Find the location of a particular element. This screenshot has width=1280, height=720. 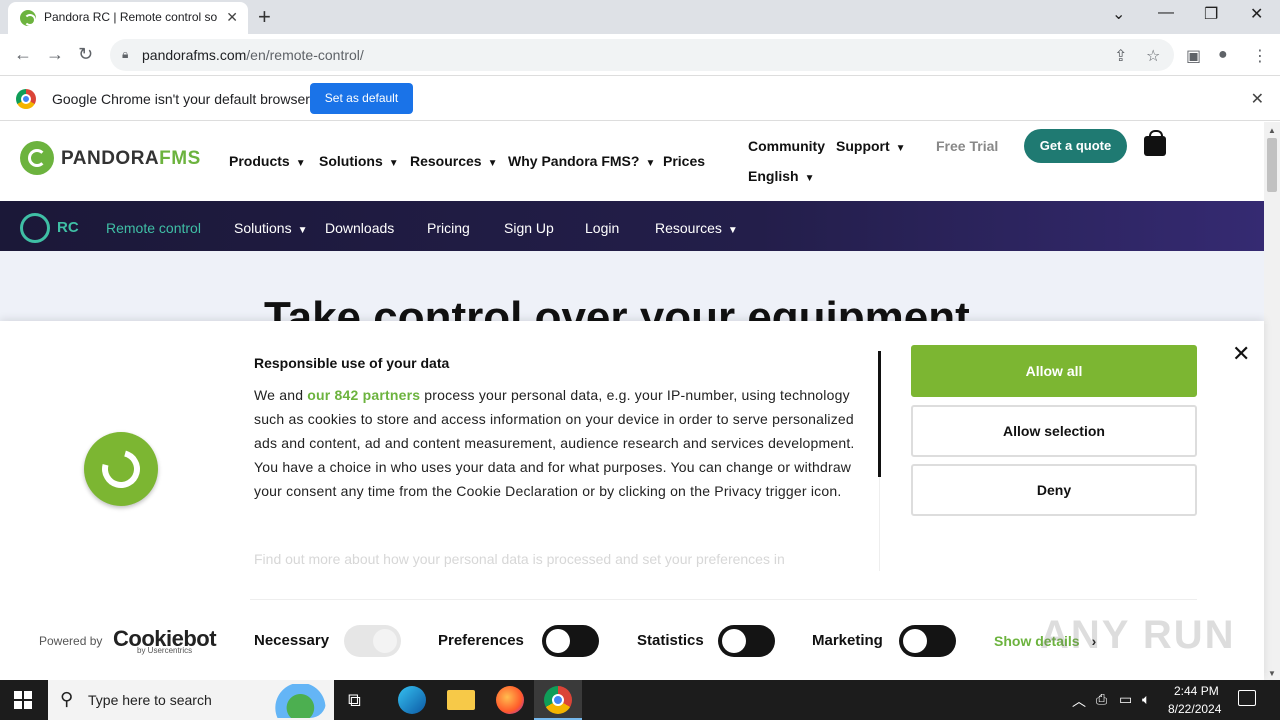

nav-support: Support ▼ is located at coordinates (871, 146).